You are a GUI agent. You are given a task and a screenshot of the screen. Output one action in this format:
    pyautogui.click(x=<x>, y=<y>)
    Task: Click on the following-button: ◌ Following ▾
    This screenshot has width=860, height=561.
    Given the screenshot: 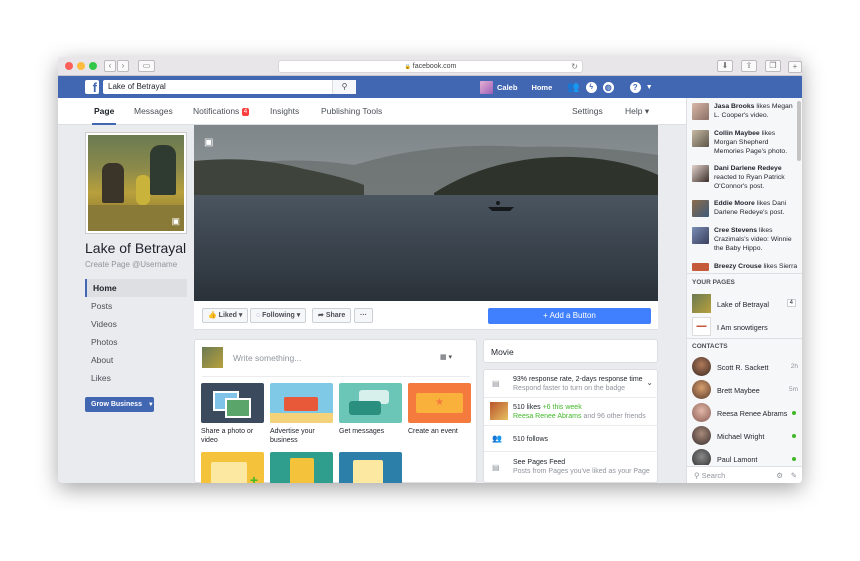 What is the action you would take?
    pyautogui.click(x=278, y=315)
    